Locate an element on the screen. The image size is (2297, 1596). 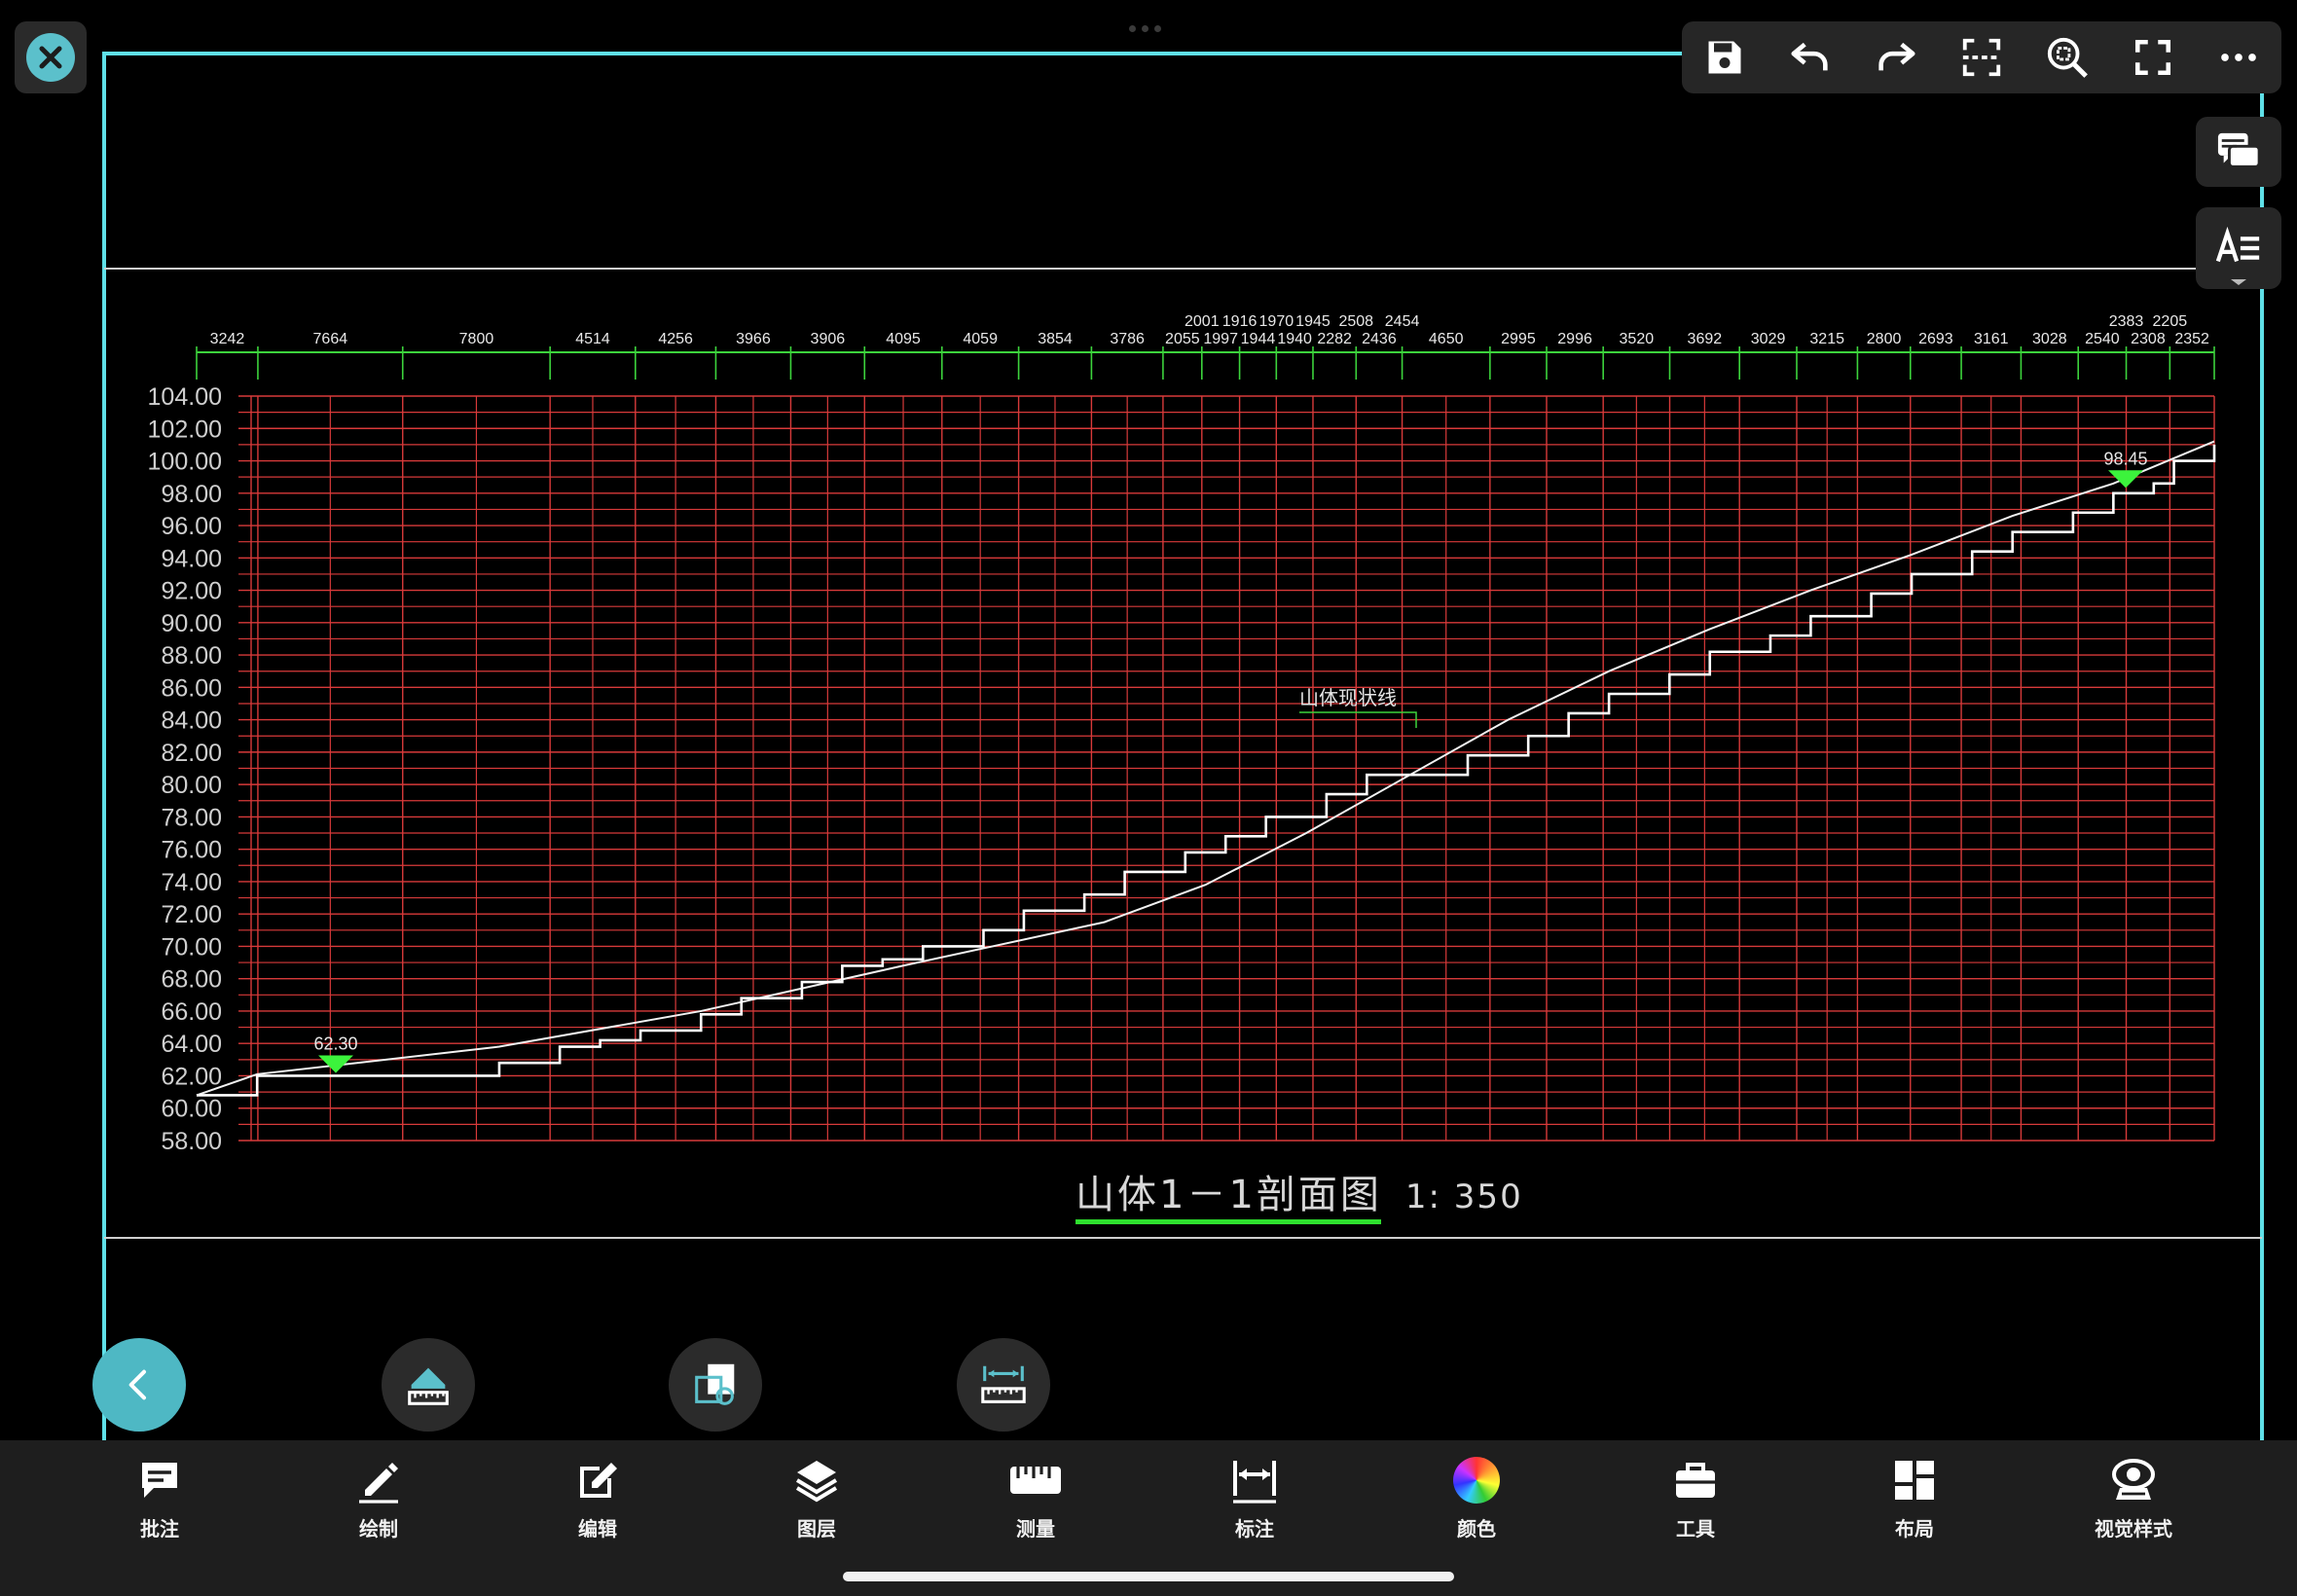
y-tick-label: 64.00 is located at coordinates (192, 1044).